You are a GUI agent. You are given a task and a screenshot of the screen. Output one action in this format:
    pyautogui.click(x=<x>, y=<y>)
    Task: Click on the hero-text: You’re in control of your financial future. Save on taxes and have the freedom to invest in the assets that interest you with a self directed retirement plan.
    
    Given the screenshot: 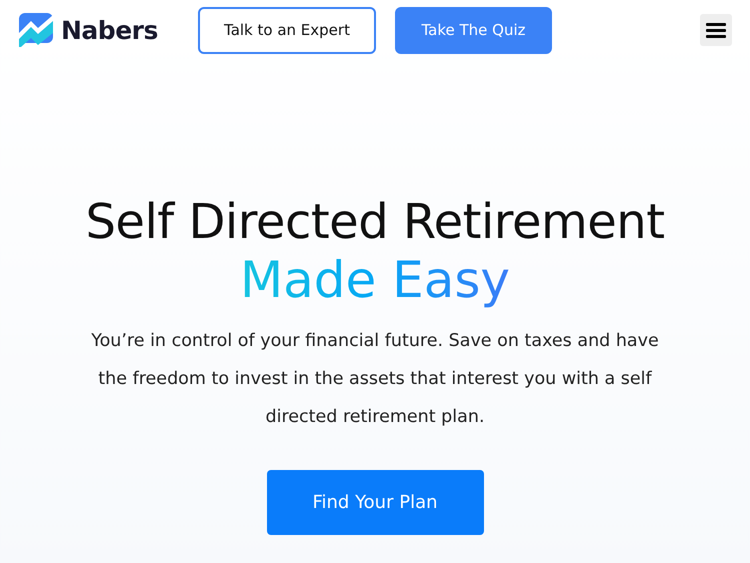 What is the action you would take?
    pyautogui.click(x=375, y=379)
    